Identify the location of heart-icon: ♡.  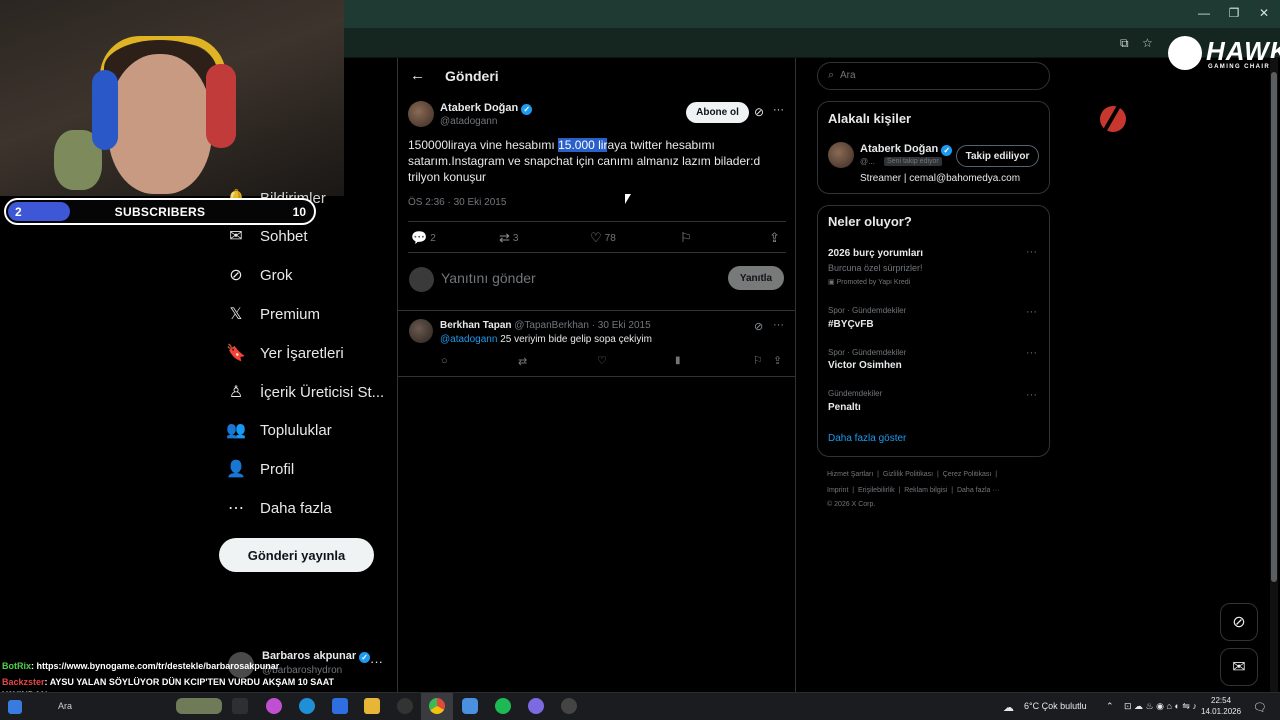
(602, 360).